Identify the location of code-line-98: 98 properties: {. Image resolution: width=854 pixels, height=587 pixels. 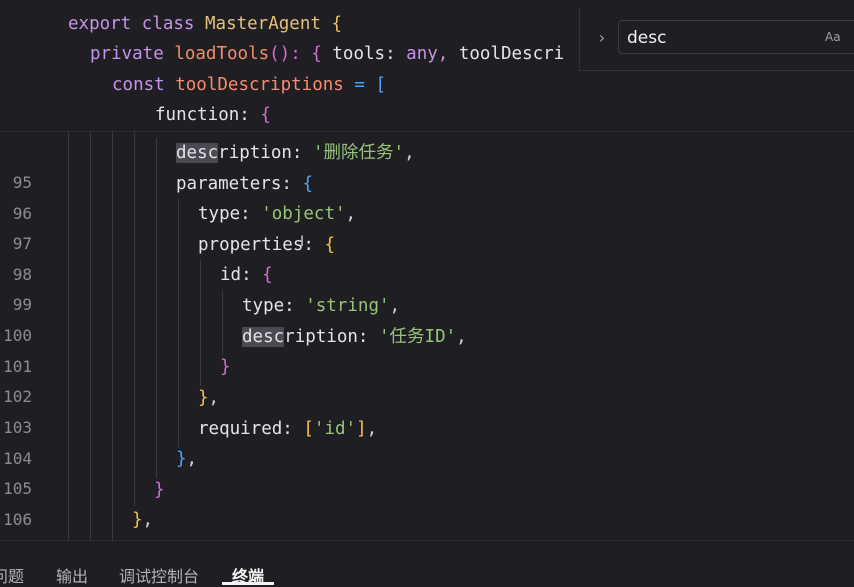
(427, 257).